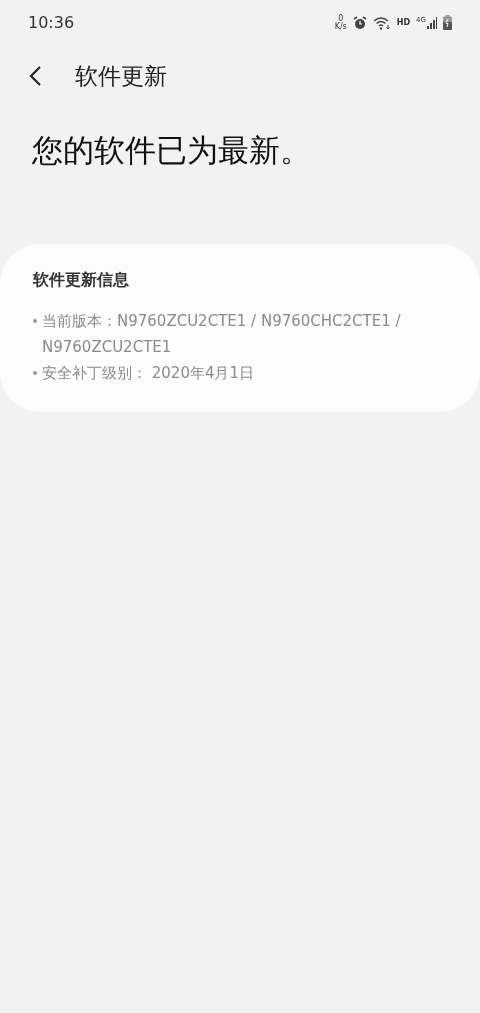 The height and width of the screenshot is (1013, 480). Describe the element at coordinates (222, 334) in the screenshot. I see `info-text: 当前版本：N9760ZCU2CTE1 / N9760CHC2CTE1 / N9760ZCU2CTE1` at that location.